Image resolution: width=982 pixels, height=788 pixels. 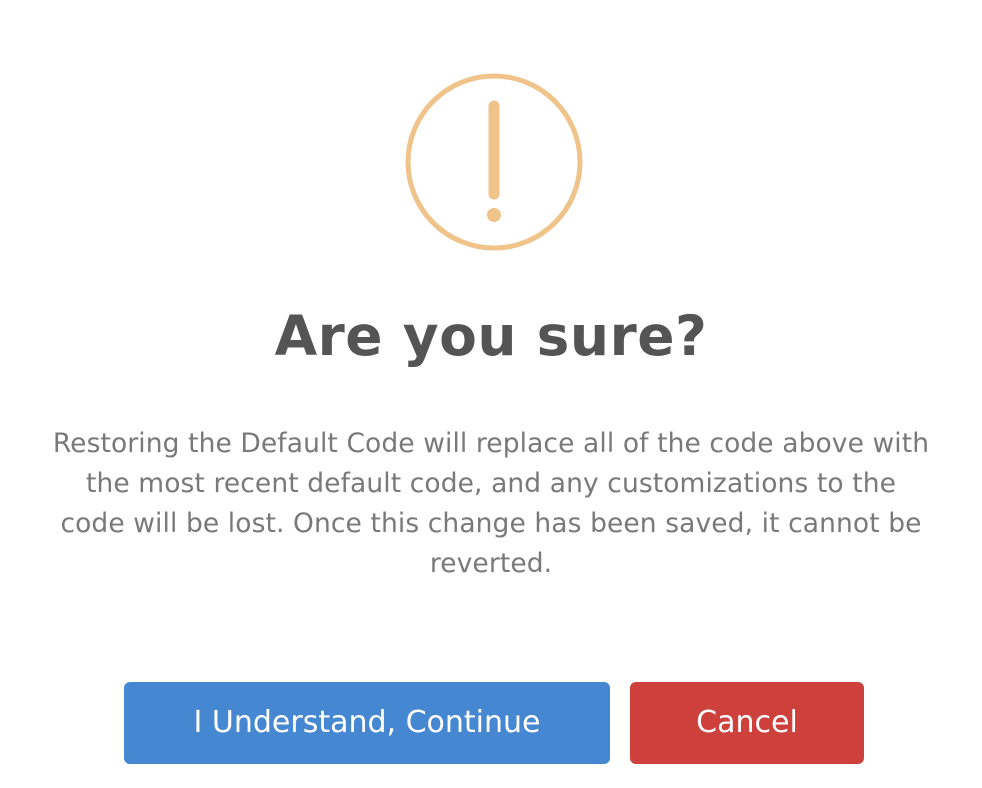 What do you see at coordinates (747, 723) in the screenshot?
I see `cancel-button: Cancel` at bounding box center [747, 723].